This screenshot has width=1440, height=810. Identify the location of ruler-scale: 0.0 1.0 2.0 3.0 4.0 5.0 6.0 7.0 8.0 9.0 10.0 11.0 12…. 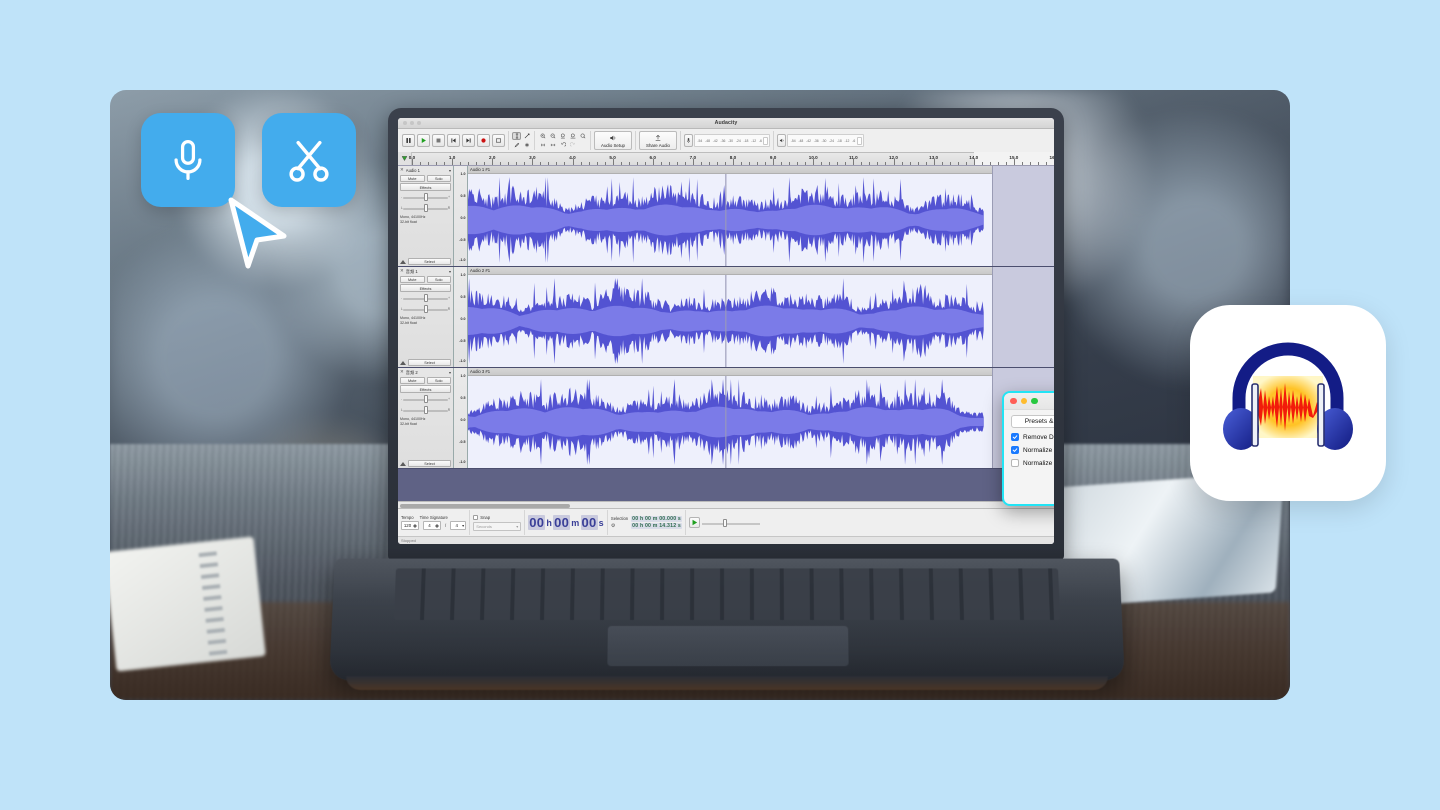
(731, 158).